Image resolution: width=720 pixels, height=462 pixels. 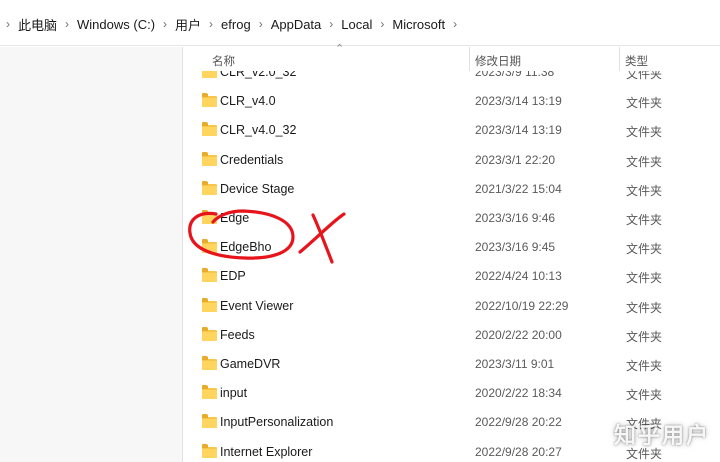 What do you see at coordinates (518, 334) in the screenshot?
I see `file-date-modified: 2020/2/22 20:00` at bounding box center [518, 334].